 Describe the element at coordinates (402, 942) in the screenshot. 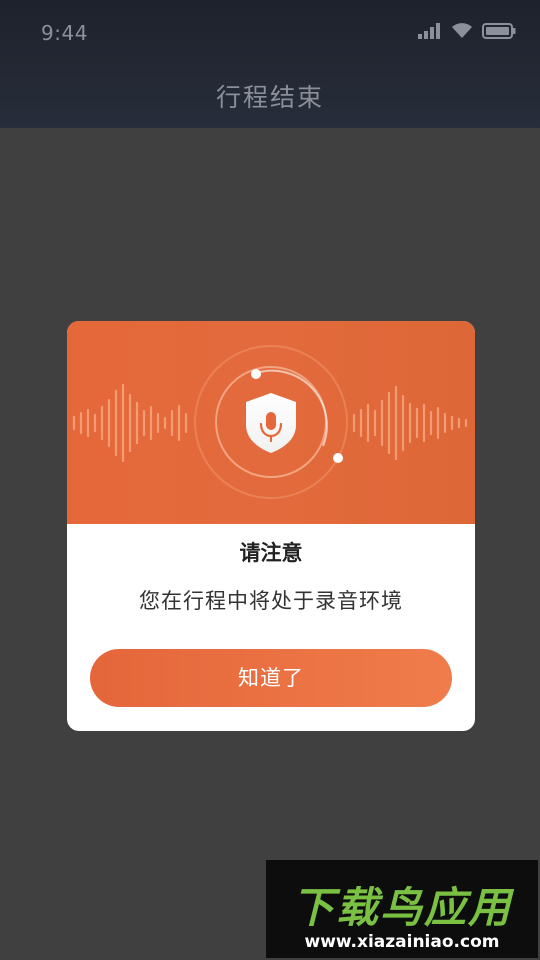

I see `watermark-url: www.xiazainiao.com` at that location.